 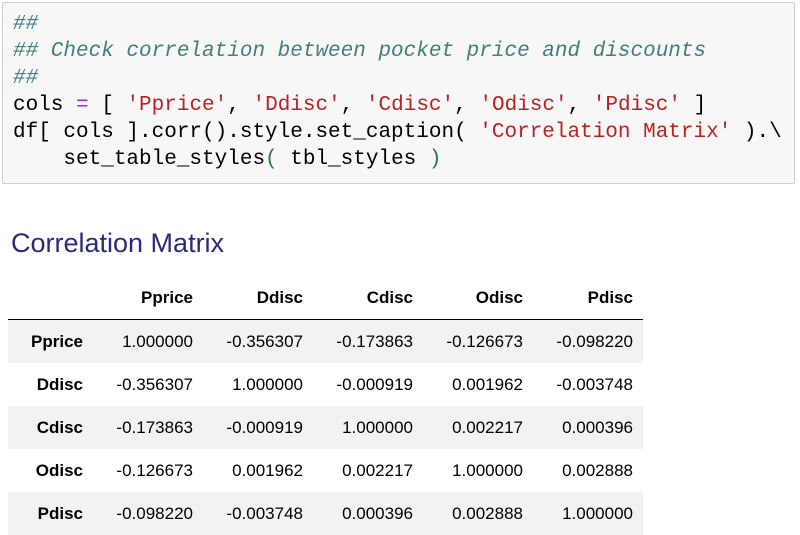 I want to click on code-operator: =, so click(x=82, y=105).